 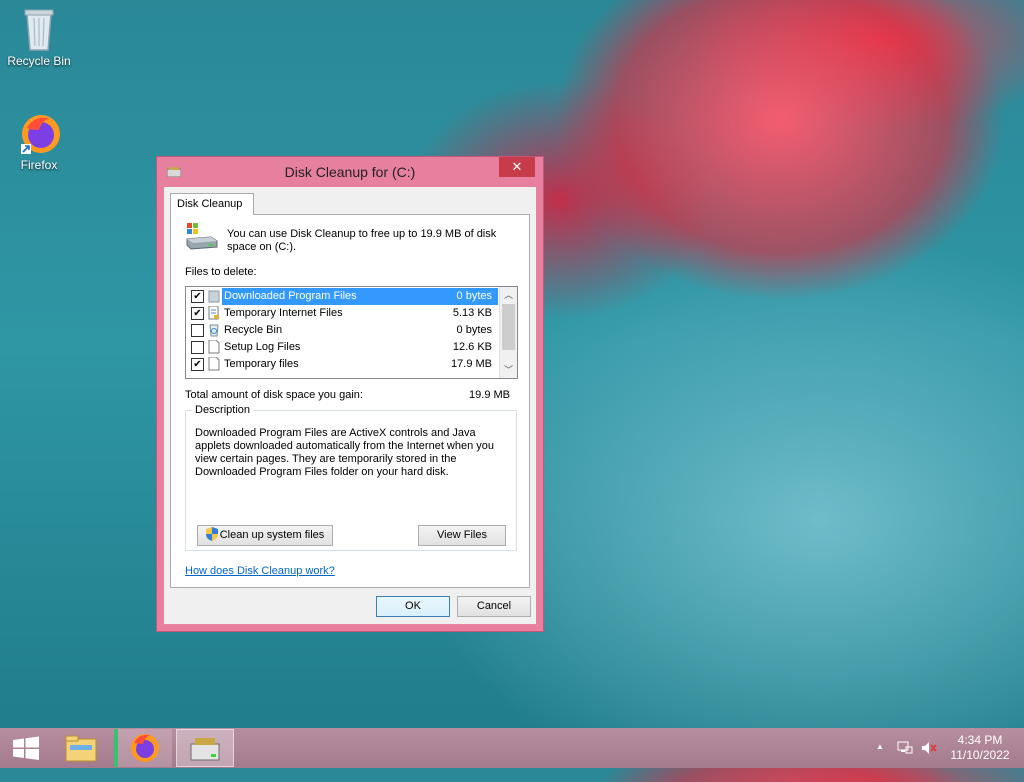 What do you see at coordinates (212, 204) in the screenshot?
I see `tab-disk-cleanup: Disk Cleanup` at bounding box center [212, 204].